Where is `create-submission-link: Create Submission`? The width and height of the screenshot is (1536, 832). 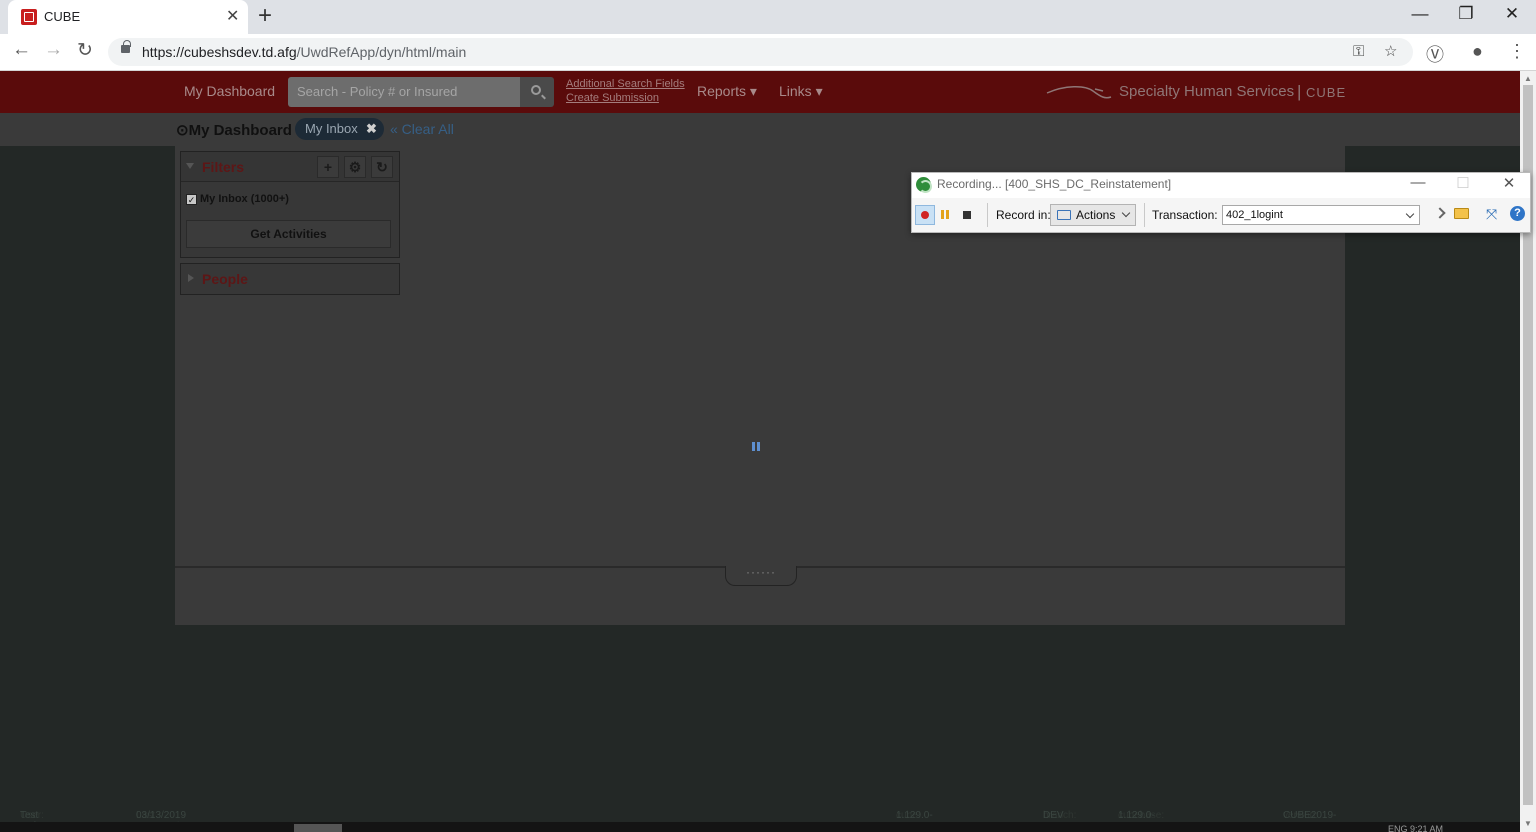 create-submission-link: Create Submission is located at coordinates (612, 98).